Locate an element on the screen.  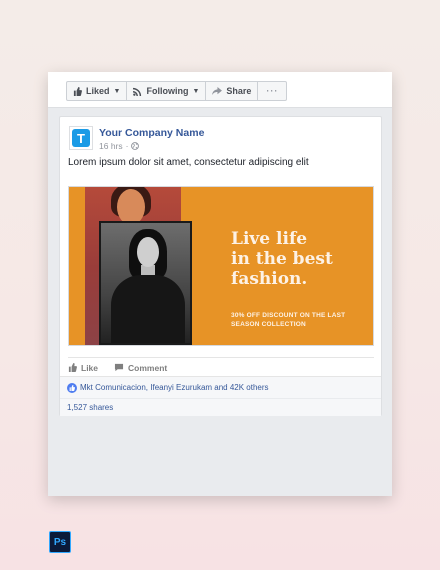
company-logo-icon: T is located at coordinates (81, 138).